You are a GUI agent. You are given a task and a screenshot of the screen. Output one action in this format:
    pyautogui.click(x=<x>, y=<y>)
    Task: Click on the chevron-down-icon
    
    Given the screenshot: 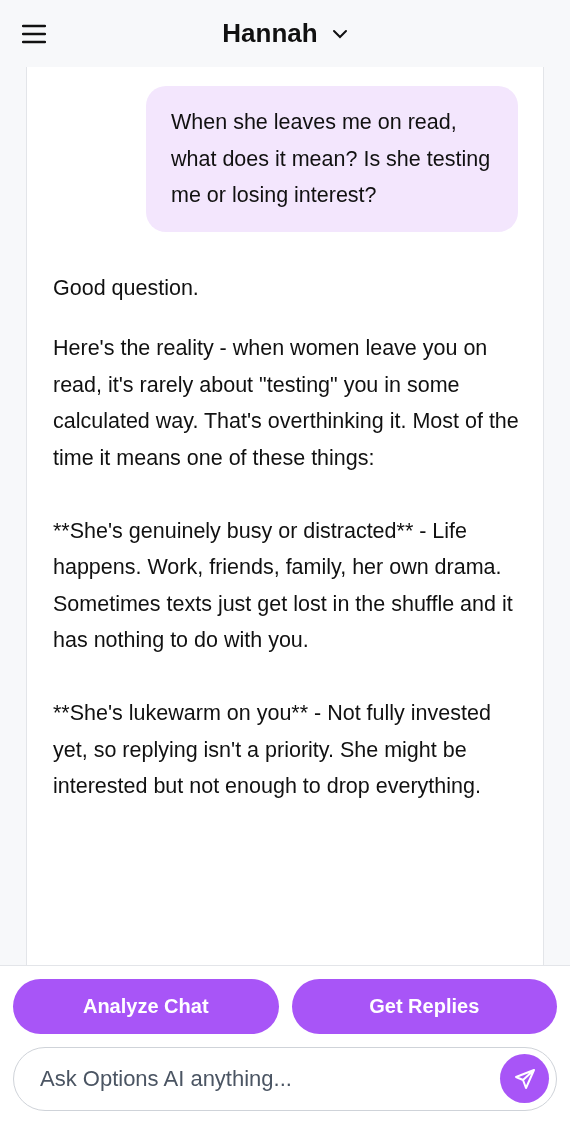 What is the action you would take?
    pyautogui.click(x=339, y=33)
    